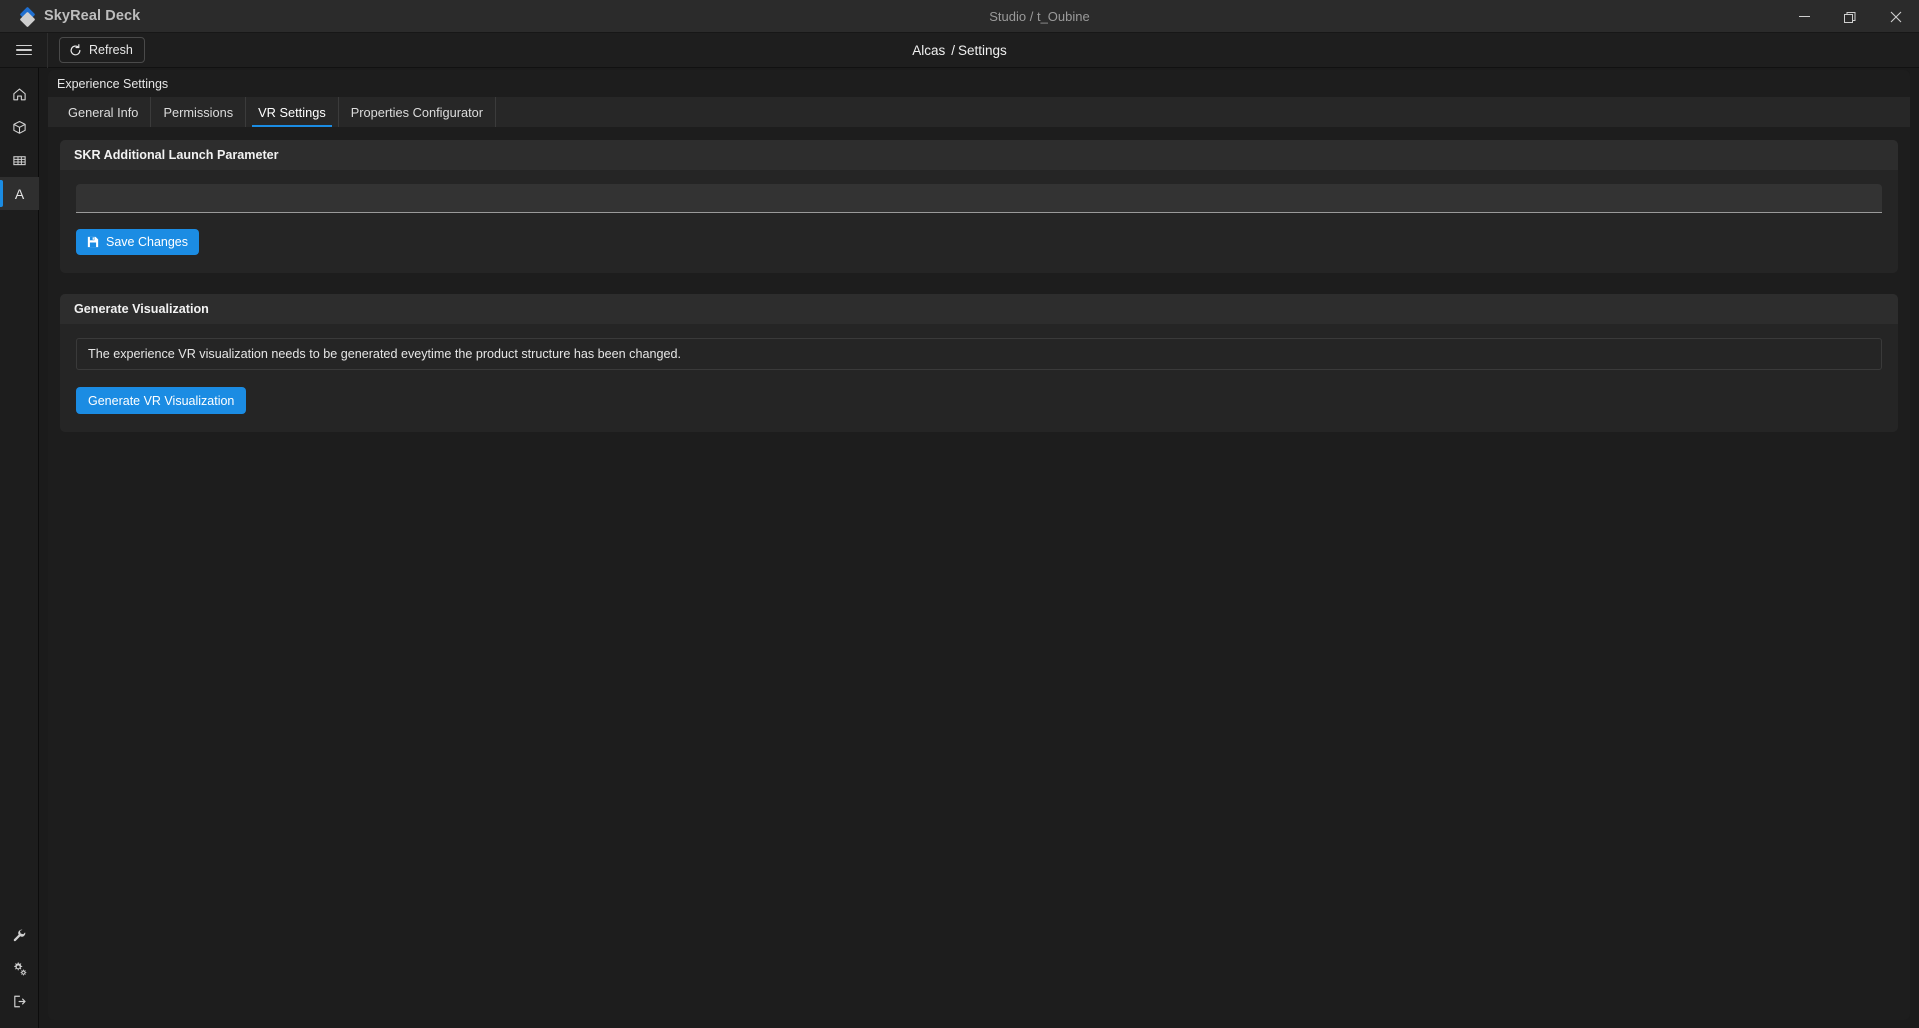  What do you see at coordinates (24, 50) in the screenshot?
I see `hamburger-menu-icon` at bounding box center [24, 50].